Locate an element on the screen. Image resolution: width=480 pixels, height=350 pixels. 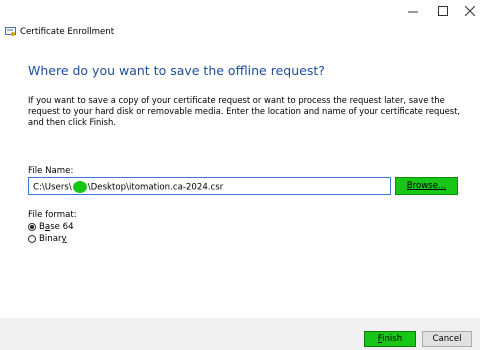
cancel-label: Cancel is located at coordinates (447, 339).